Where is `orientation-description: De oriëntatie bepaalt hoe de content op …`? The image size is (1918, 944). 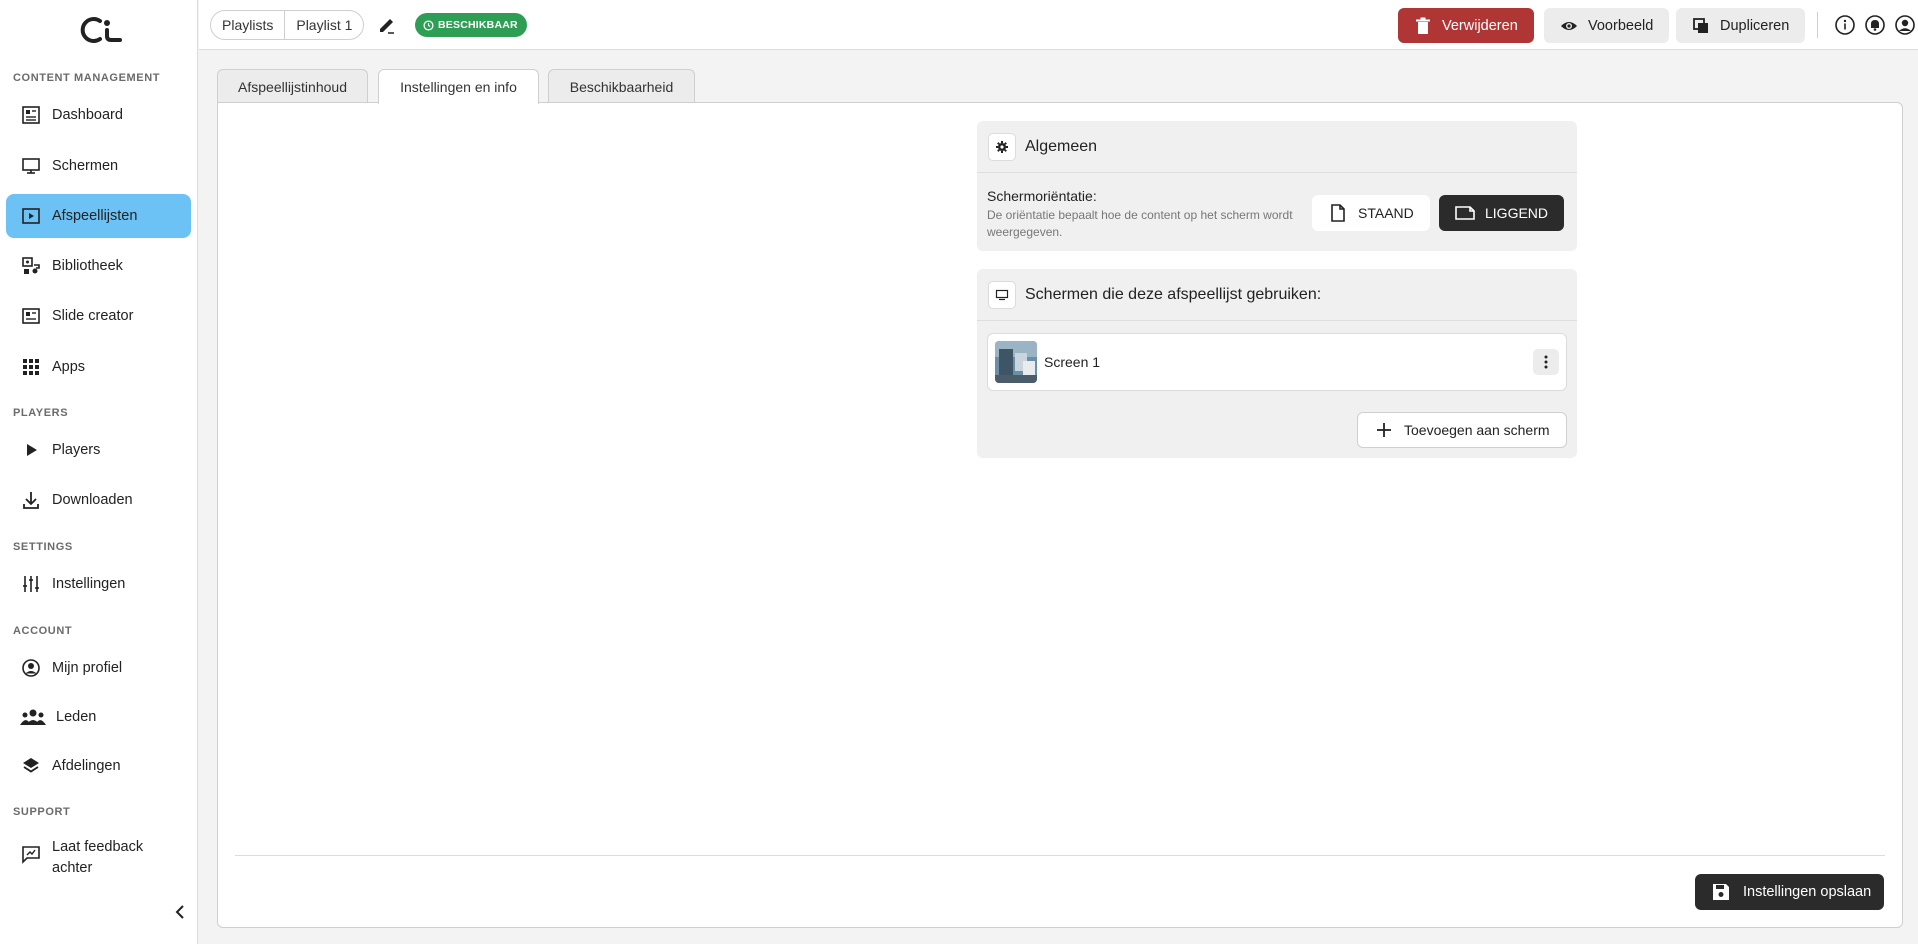
orientation-description: De oriëntatie bepaalt hoe de content op … is located at coordinates (1140, 223).